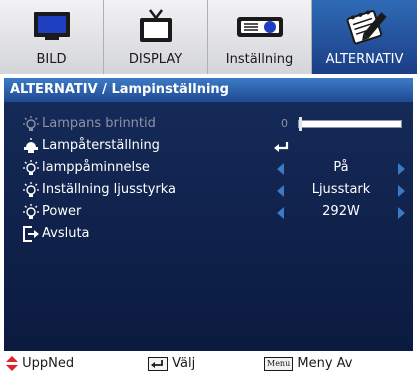 Image resolution: width=417 pixels, height=377 pixels. I want to click on menu-item-lamp-reset: Lampåterställning, so click(208, 146).